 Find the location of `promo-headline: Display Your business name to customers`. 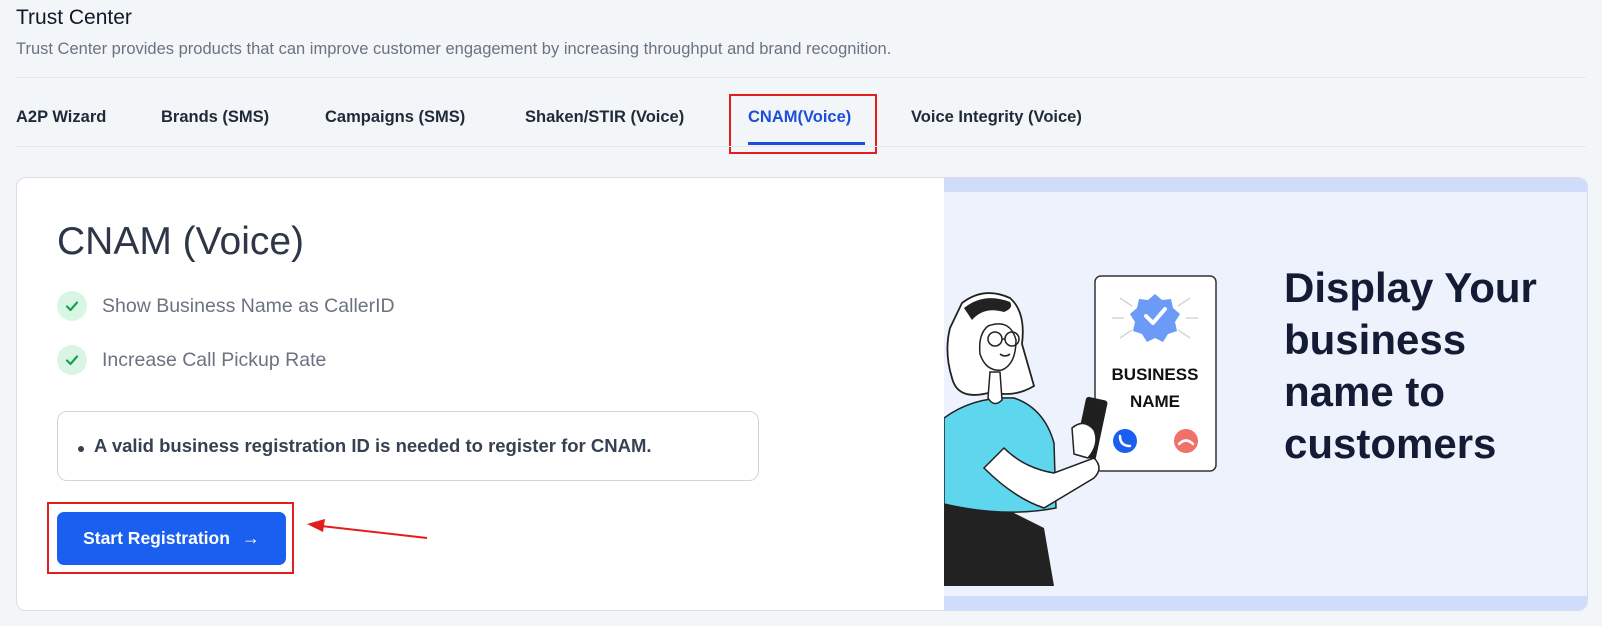

promo-headline: Display Your business name to customers is located at coordinates (1410, 365).